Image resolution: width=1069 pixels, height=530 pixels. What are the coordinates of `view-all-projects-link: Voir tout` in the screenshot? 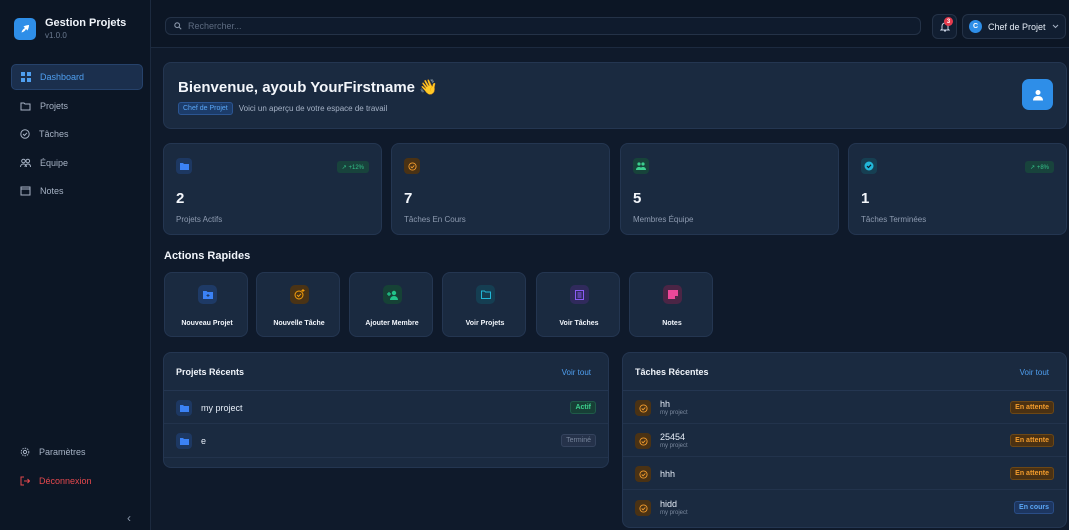 It's located at (576, 372).